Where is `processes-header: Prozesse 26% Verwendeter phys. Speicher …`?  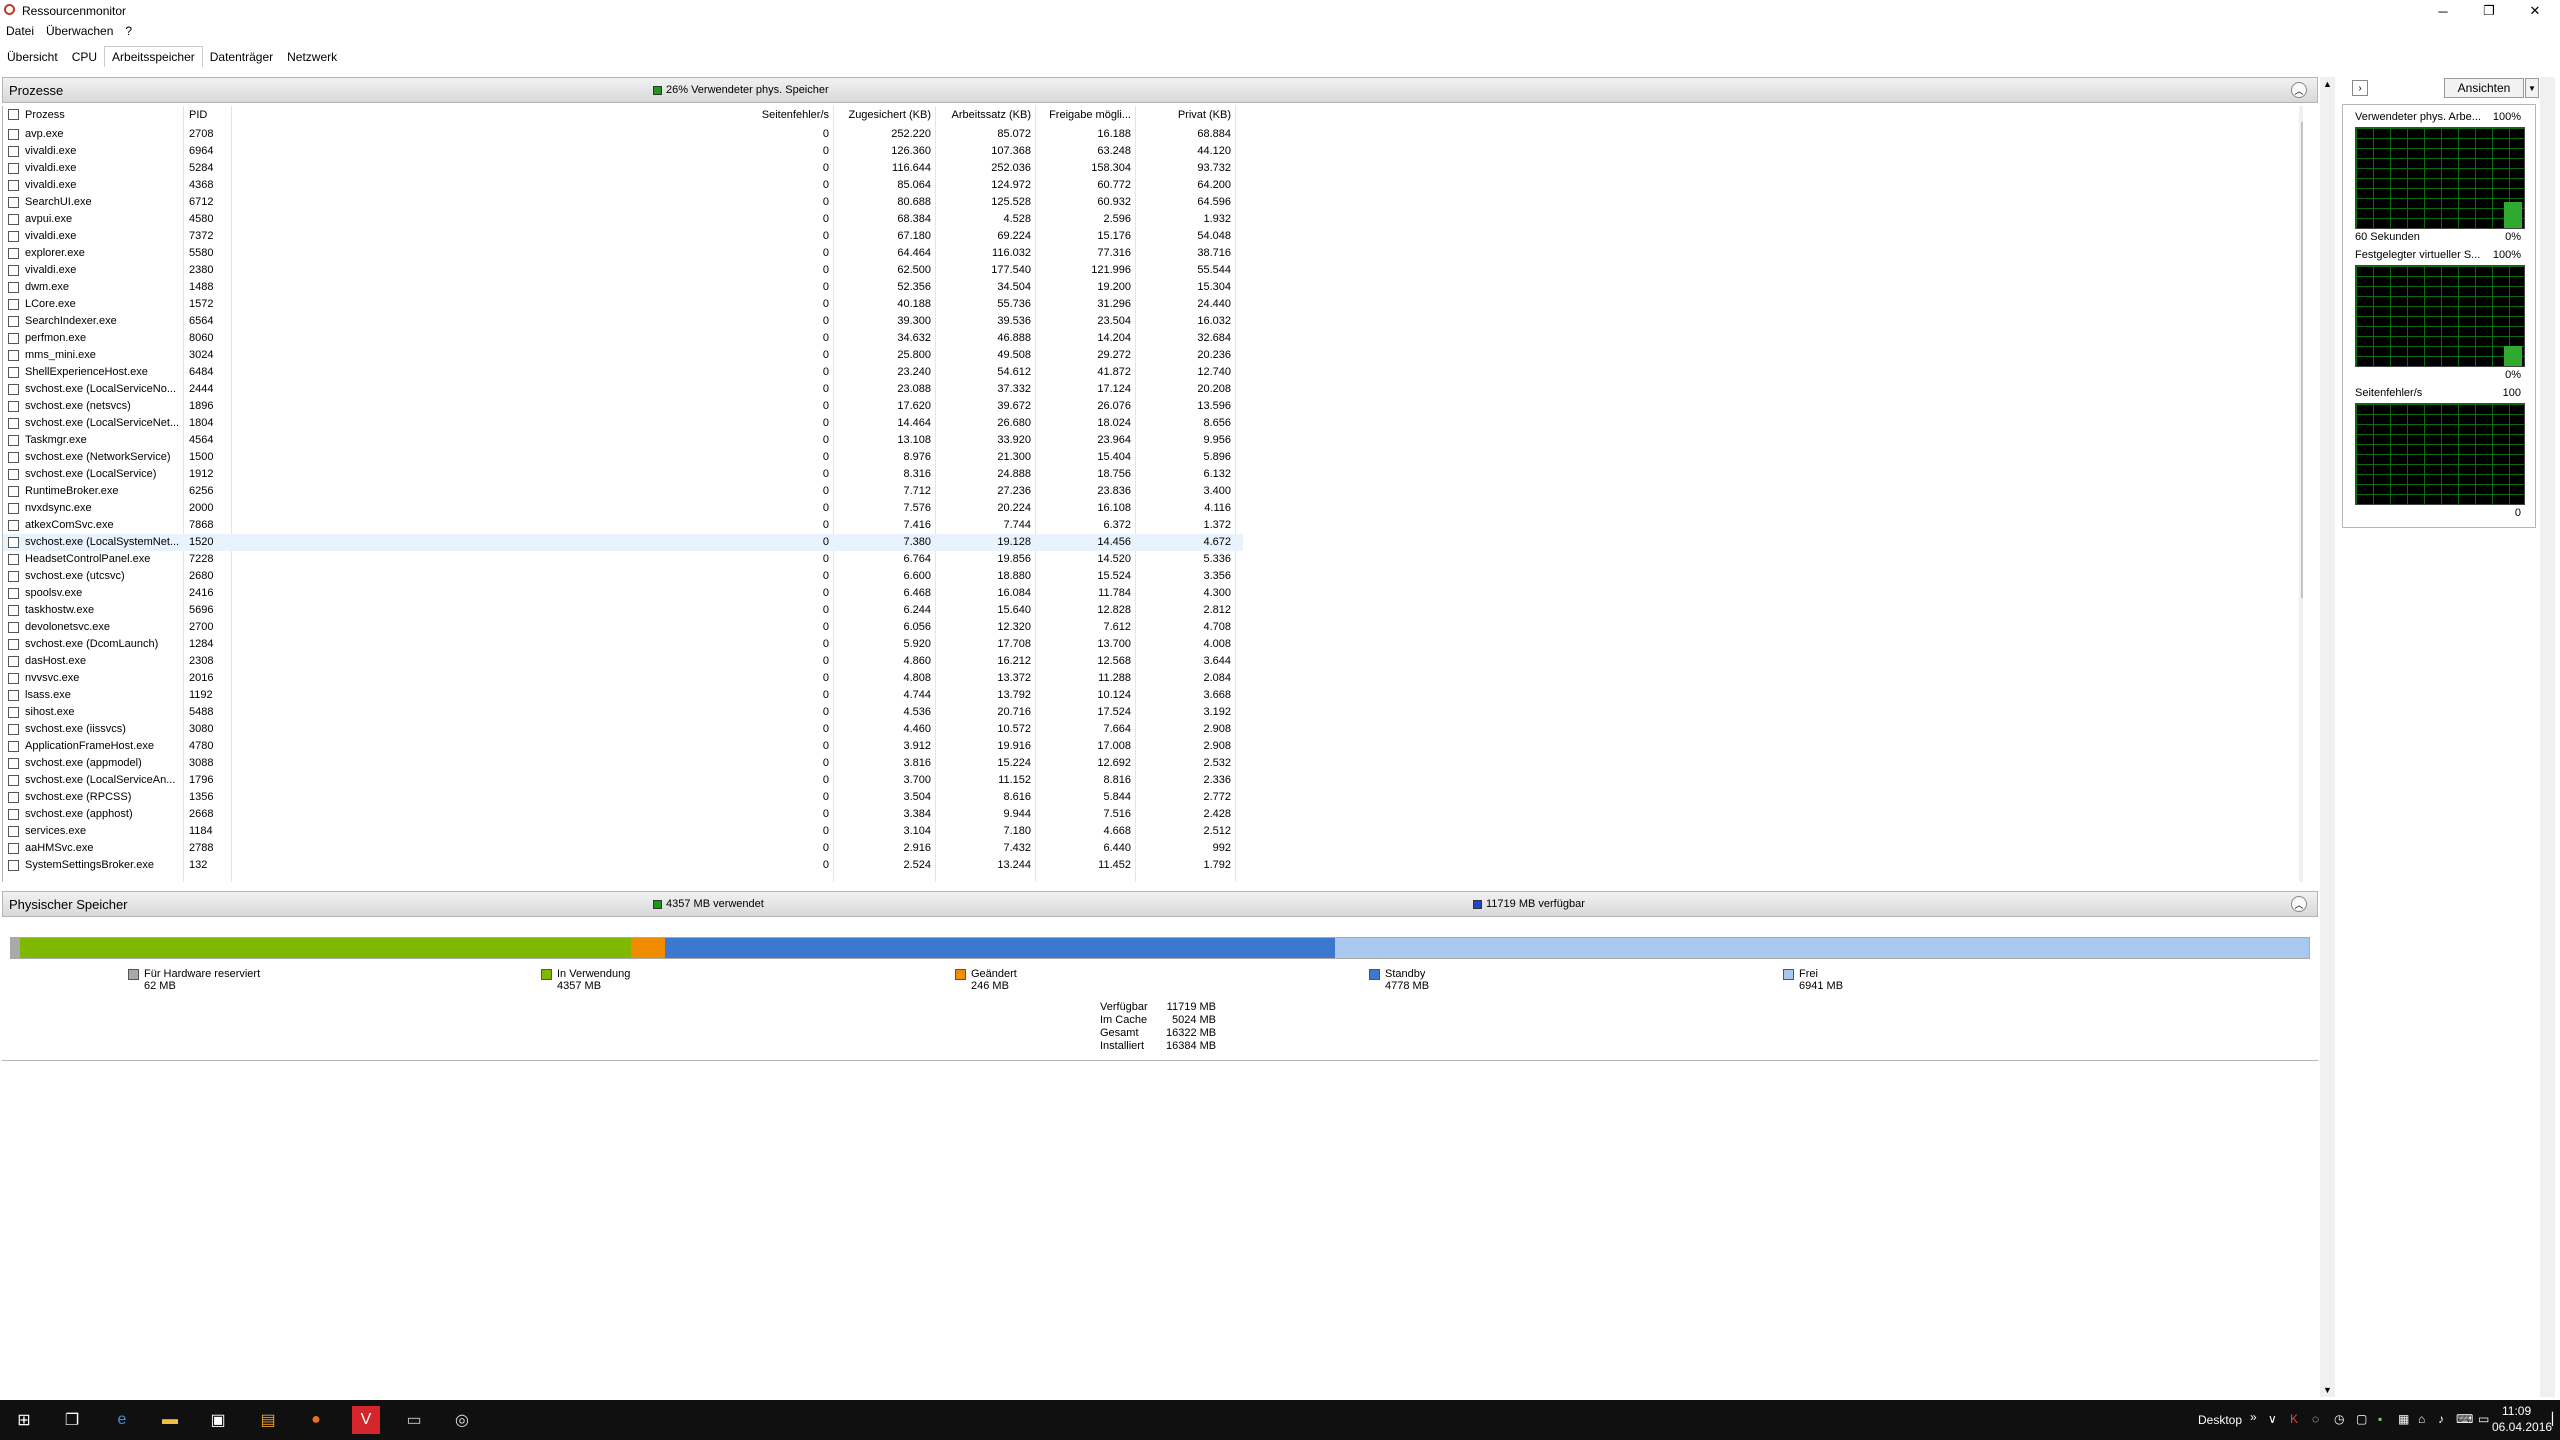 processes-header: Prozesse 26% Verwendeter phys. Speicher … is located at coordinates (1160, 90).